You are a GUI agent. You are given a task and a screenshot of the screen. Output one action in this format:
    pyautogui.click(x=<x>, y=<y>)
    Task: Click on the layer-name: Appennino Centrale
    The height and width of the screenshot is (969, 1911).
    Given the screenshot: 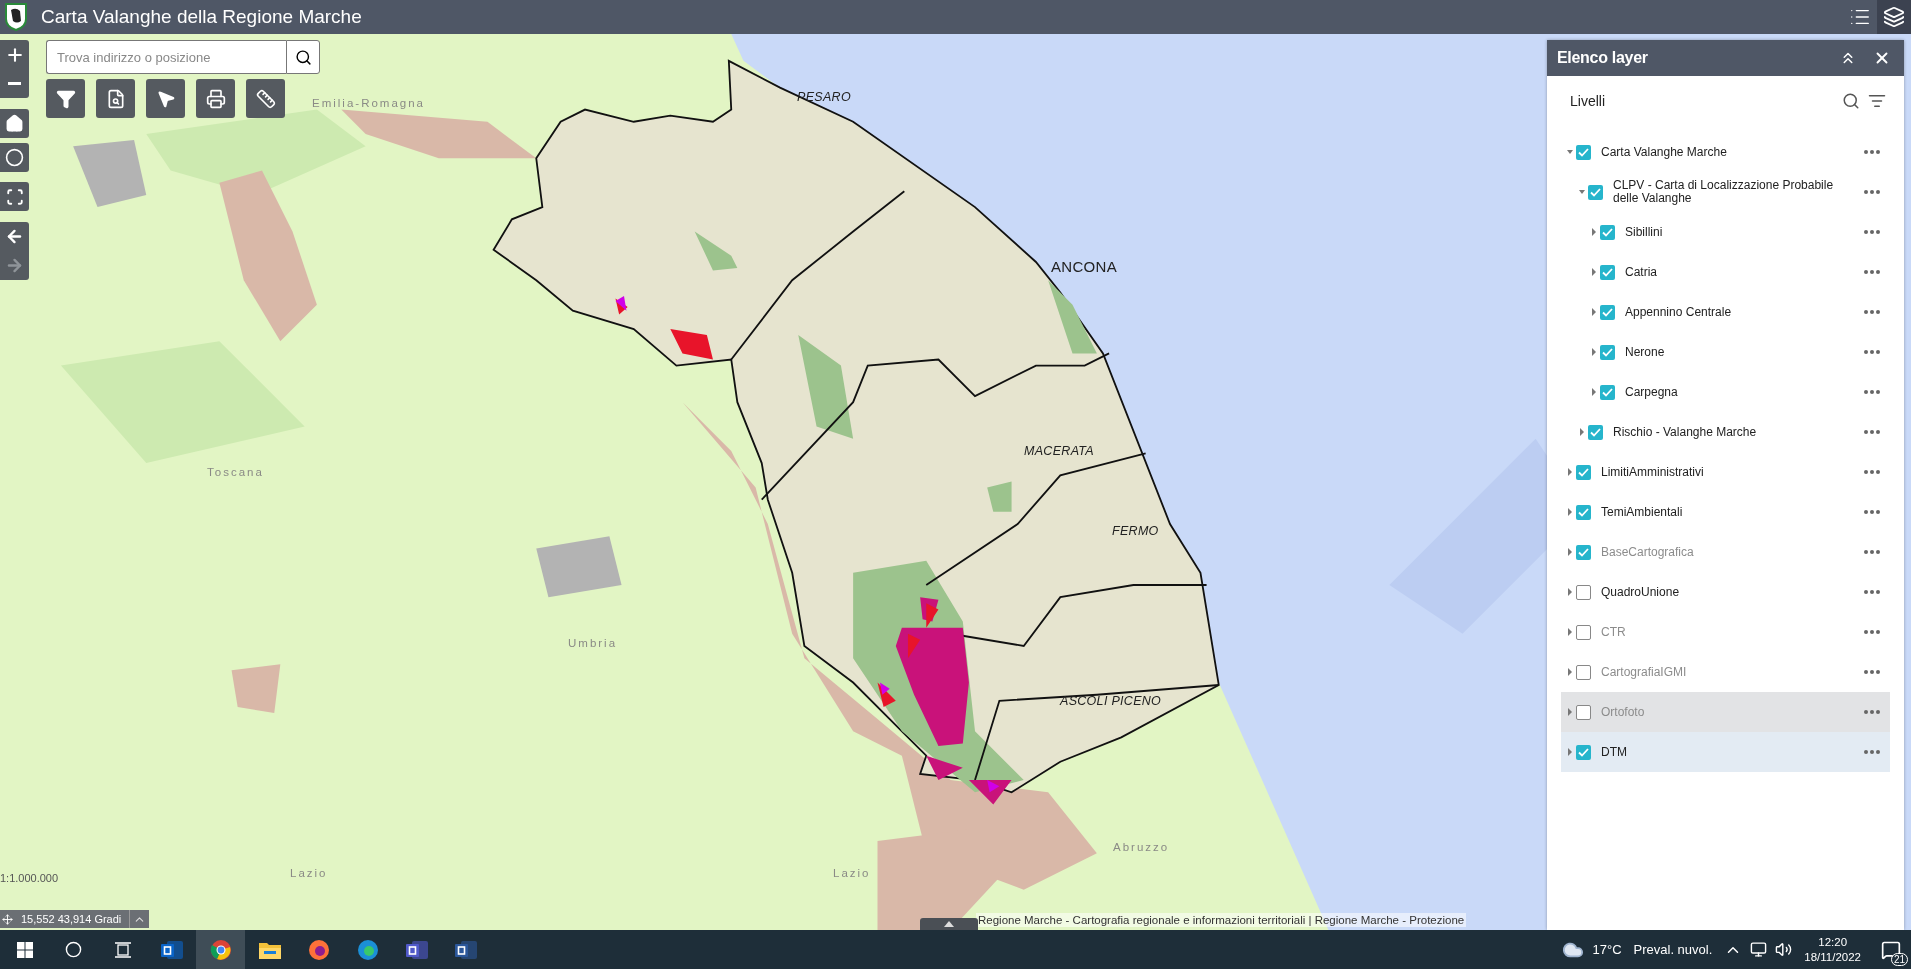 What is the action you would take?
    pyautogui.click(x=1679, y=312)
    